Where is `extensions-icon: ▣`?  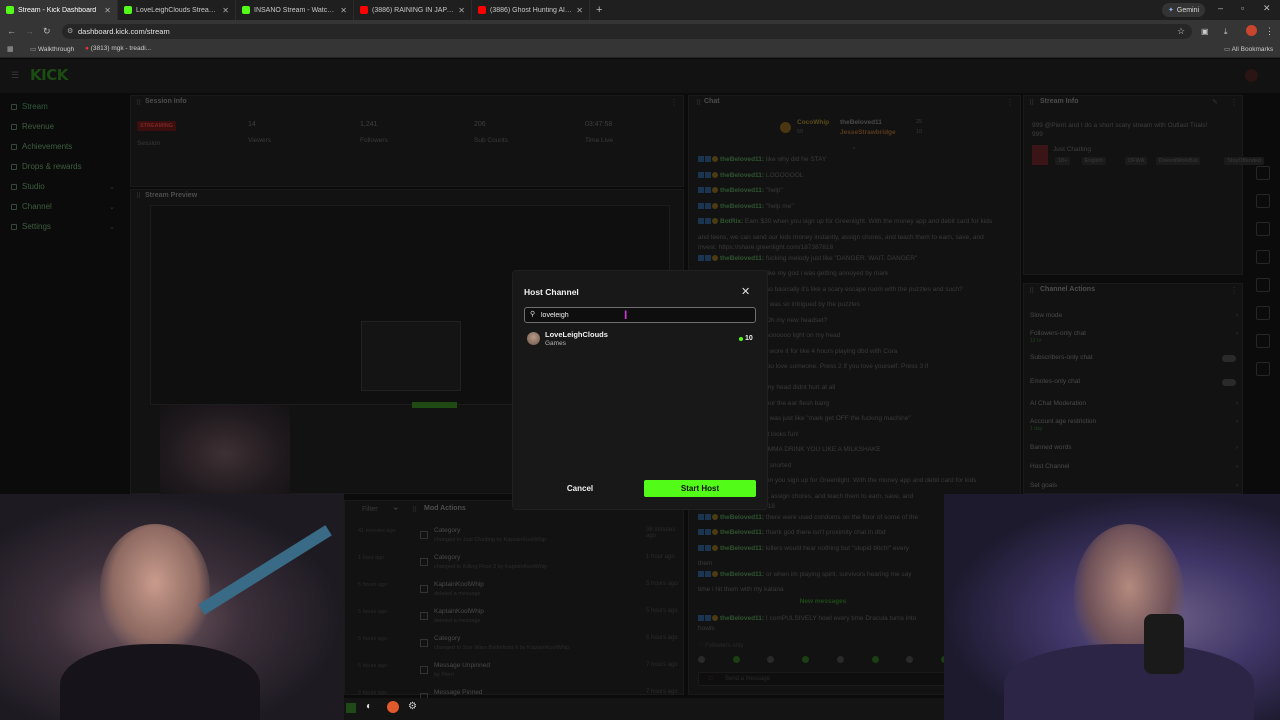
extensions-icon: ▣ is located at coordinates (1205, 31).